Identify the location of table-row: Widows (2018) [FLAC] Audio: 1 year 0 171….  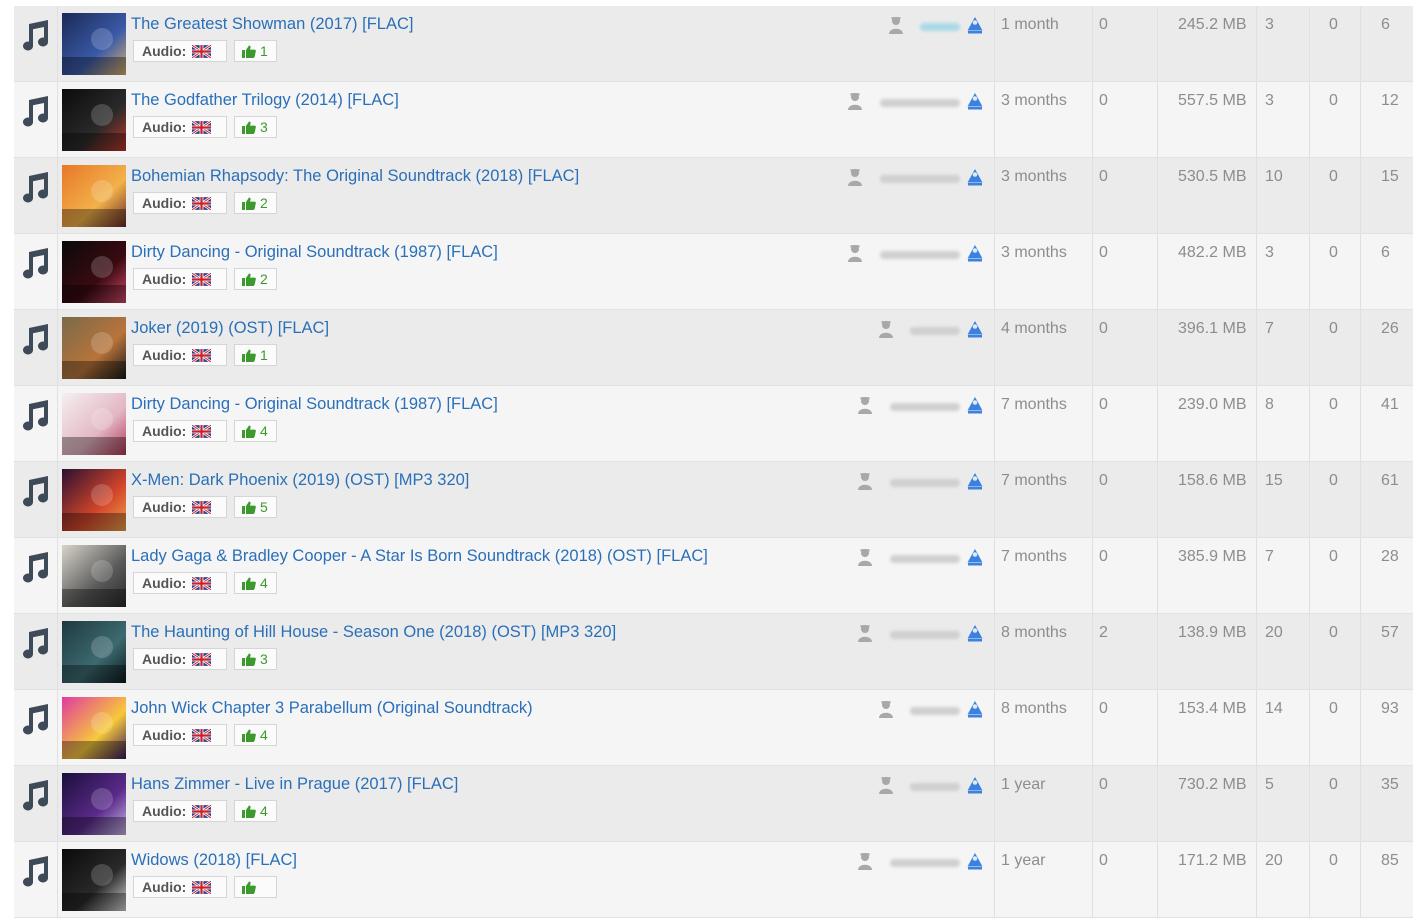
(713, 880).